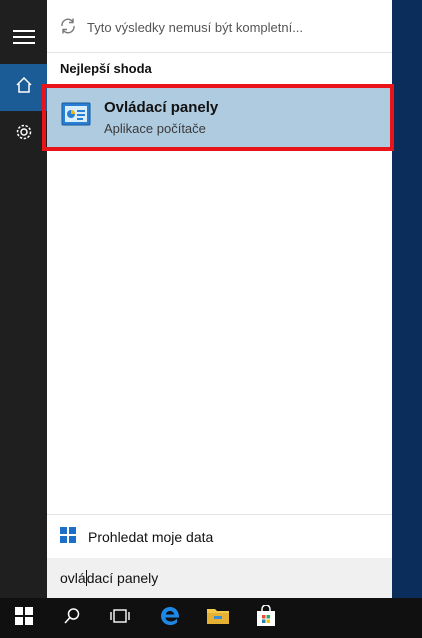 The width and height of the screenshot is (422, 638). I want to click on control-panel-icon, so click(76, 115).